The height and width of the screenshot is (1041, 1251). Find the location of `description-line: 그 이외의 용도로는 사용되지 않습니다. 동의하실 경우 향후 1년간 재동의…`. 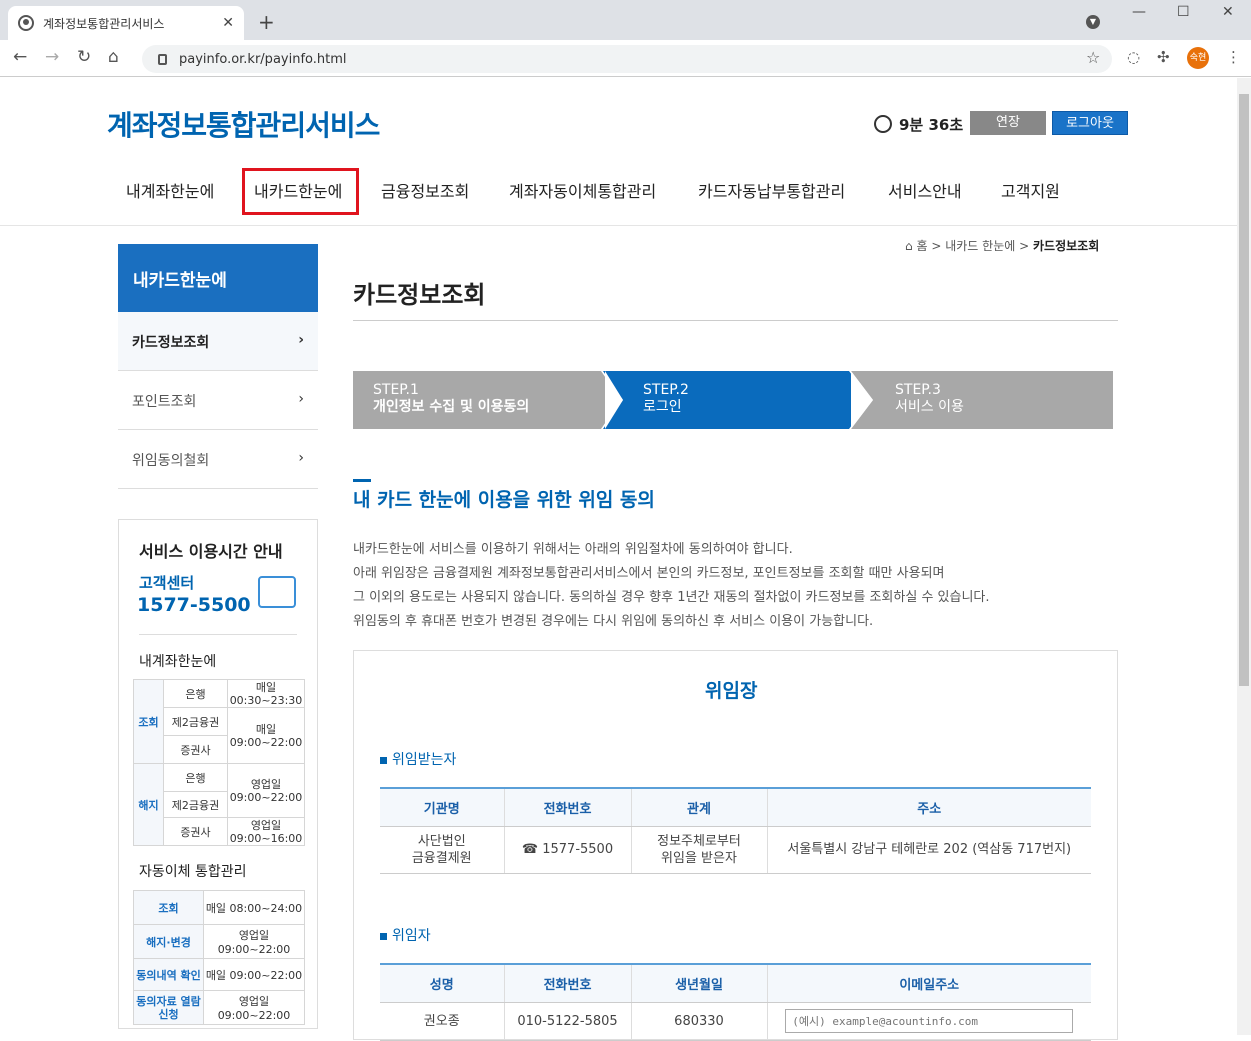

description-line: 그 이외의 용도로는 사용되지 않습니다. 동의하실 경우 향후 1년간 재동의… is located at coordinates (671, 597).